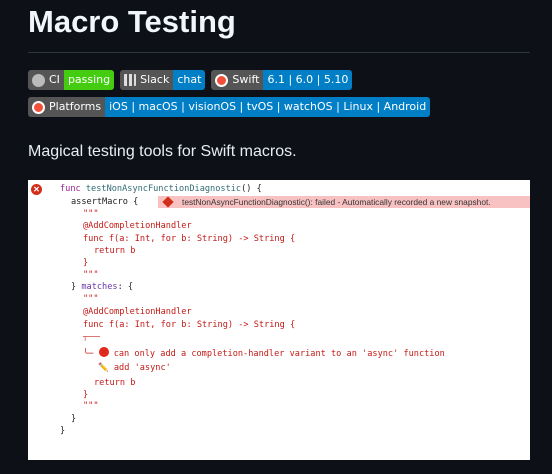  I want to click on divider, so click(279, 52).